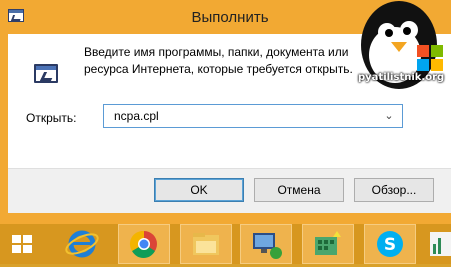  I want to click on taskbar-chart-app, so click(437, 244).